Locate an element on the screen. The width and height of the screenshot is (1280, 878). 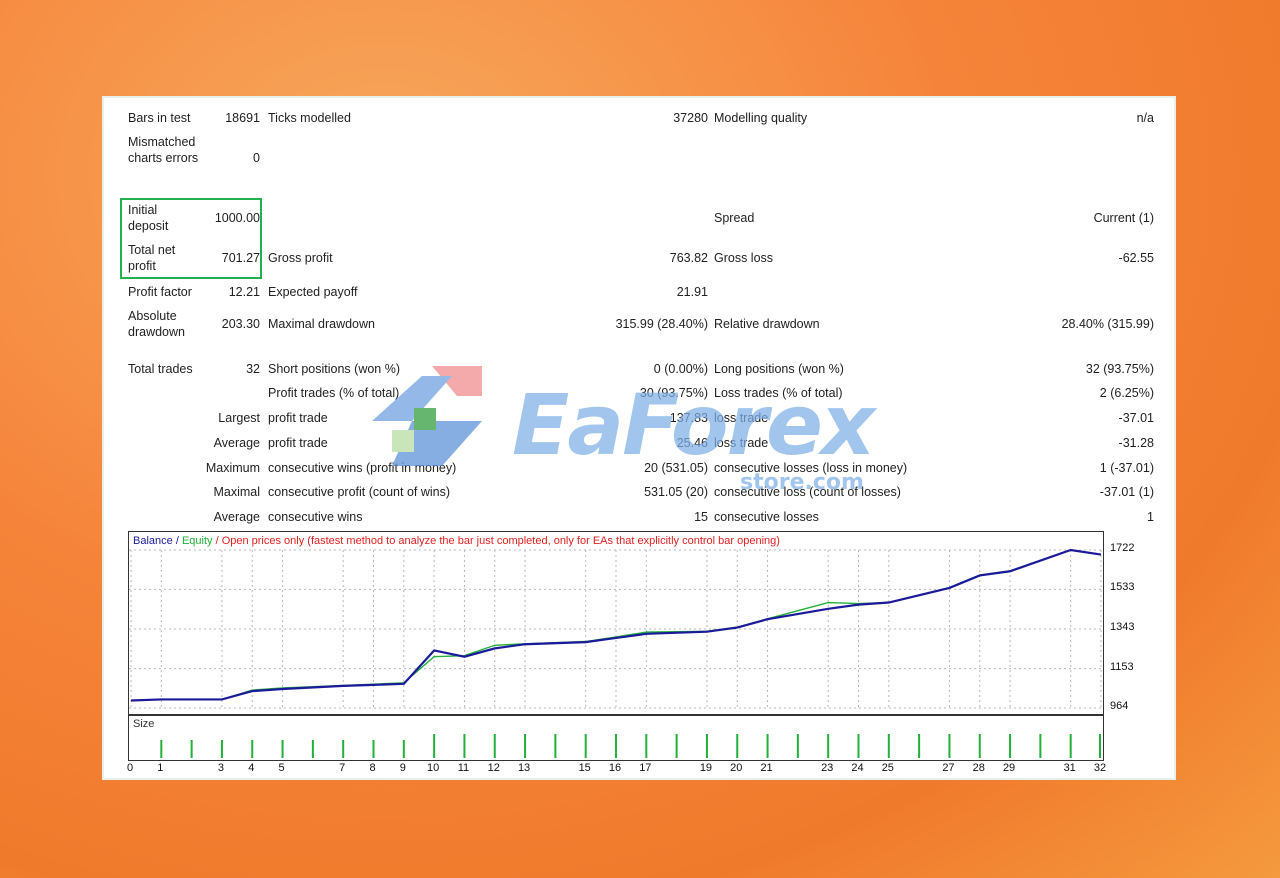
size-chart: Size is located at coordinates (616, 738).